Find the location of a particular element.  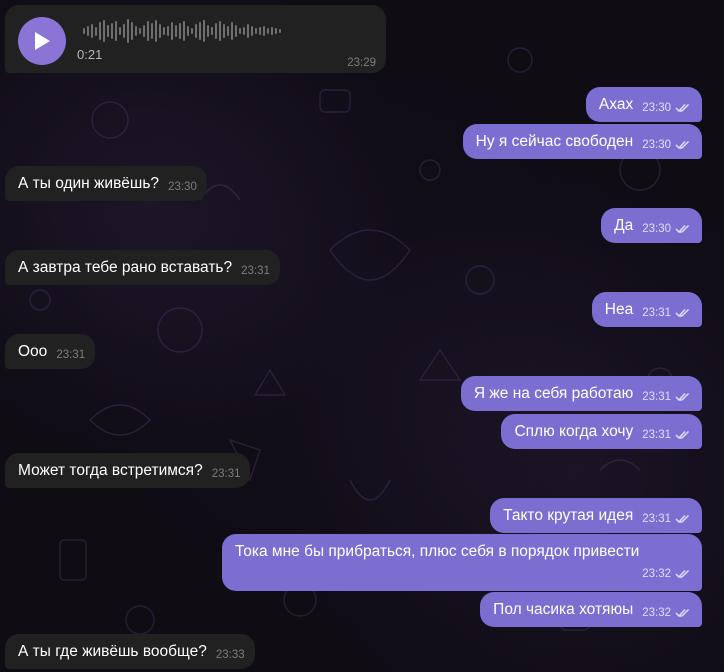

message-m1: Ахах 23:30 is located at coordinates (643, 104).